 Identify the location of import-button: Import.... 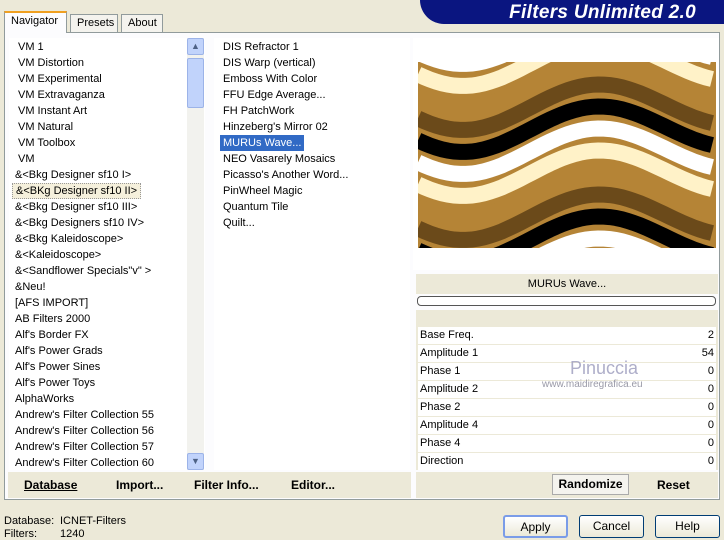
(139, 485).